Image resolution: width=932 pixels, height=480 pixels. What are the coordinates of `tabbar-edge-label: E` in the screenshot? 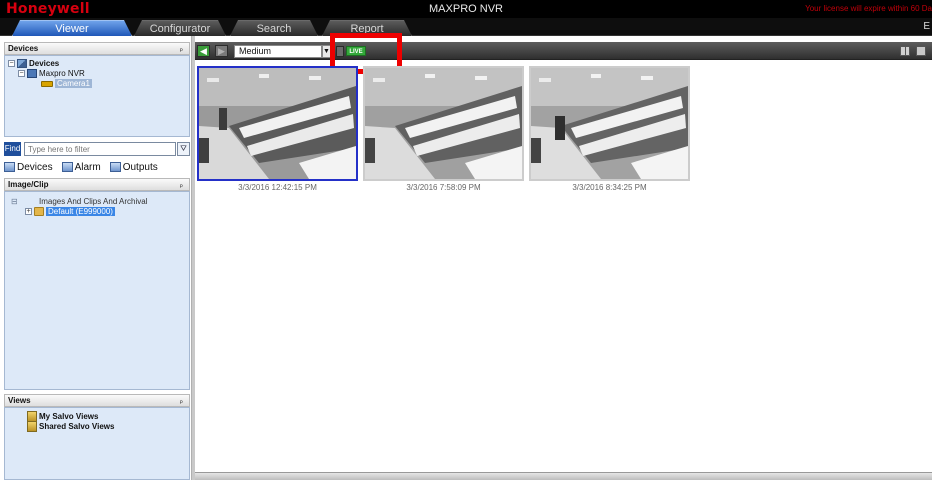 It's located at (926, 26).